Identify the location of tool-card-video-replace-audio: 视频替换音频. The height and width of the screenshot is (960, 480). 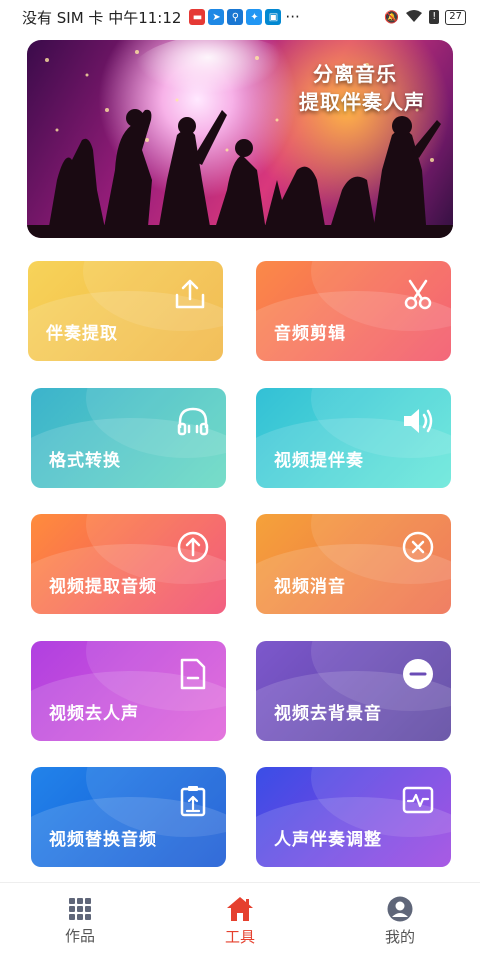
(128, 817).